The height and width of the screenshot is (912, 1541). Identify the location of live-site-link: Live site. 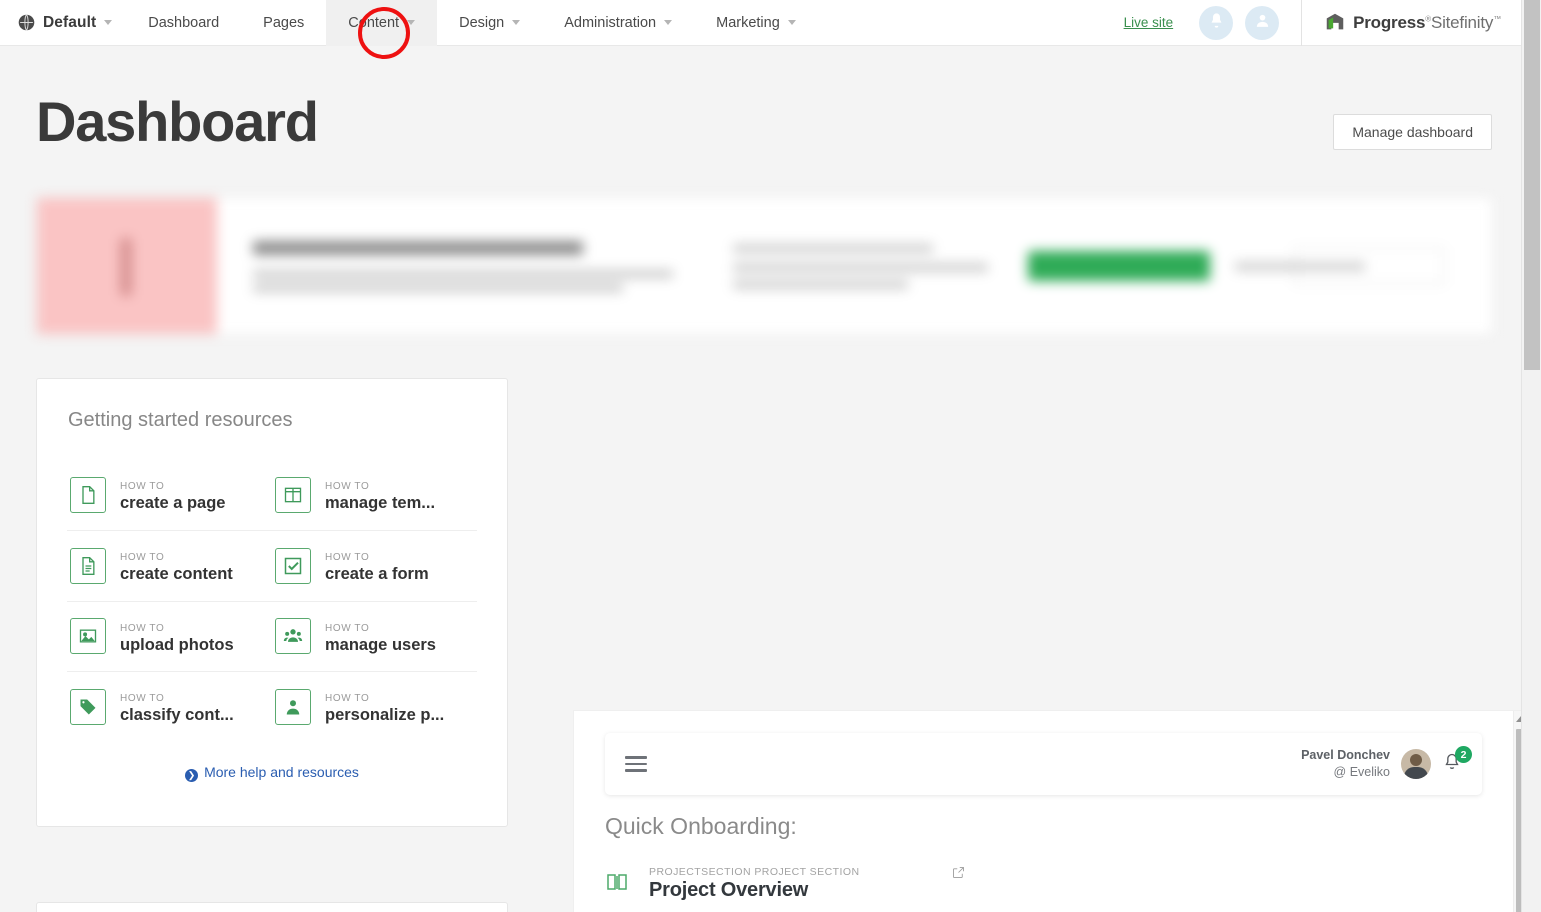
(1149, 22).